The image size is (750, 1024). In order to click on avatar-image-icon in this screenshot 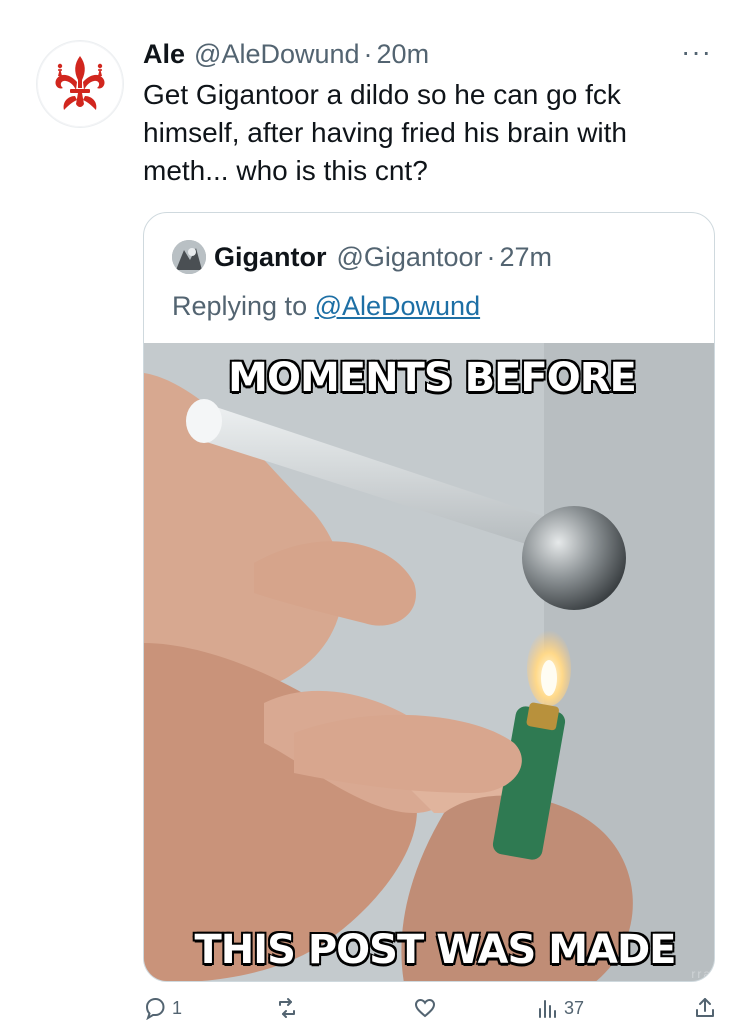, I will do `click(189, 257)`.